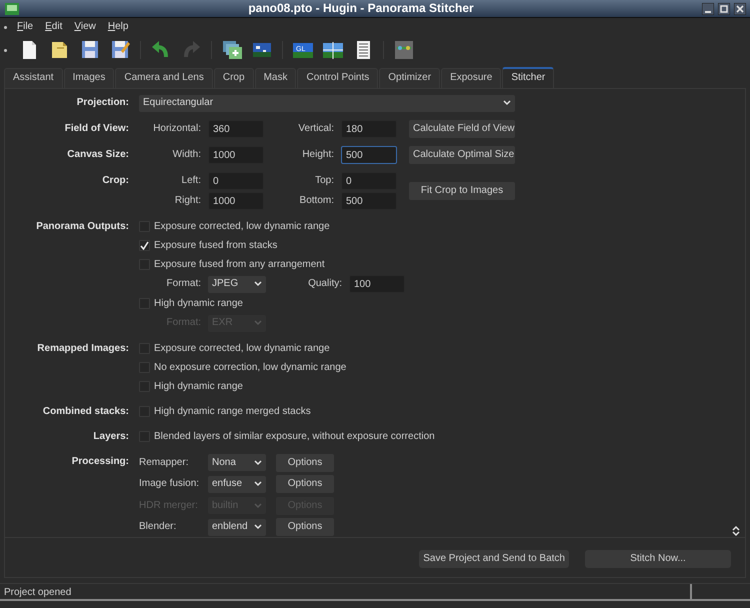 The width and height of the screenshot is (750, 608). I want to click on field-label: Vertical:, so click(315, 129).